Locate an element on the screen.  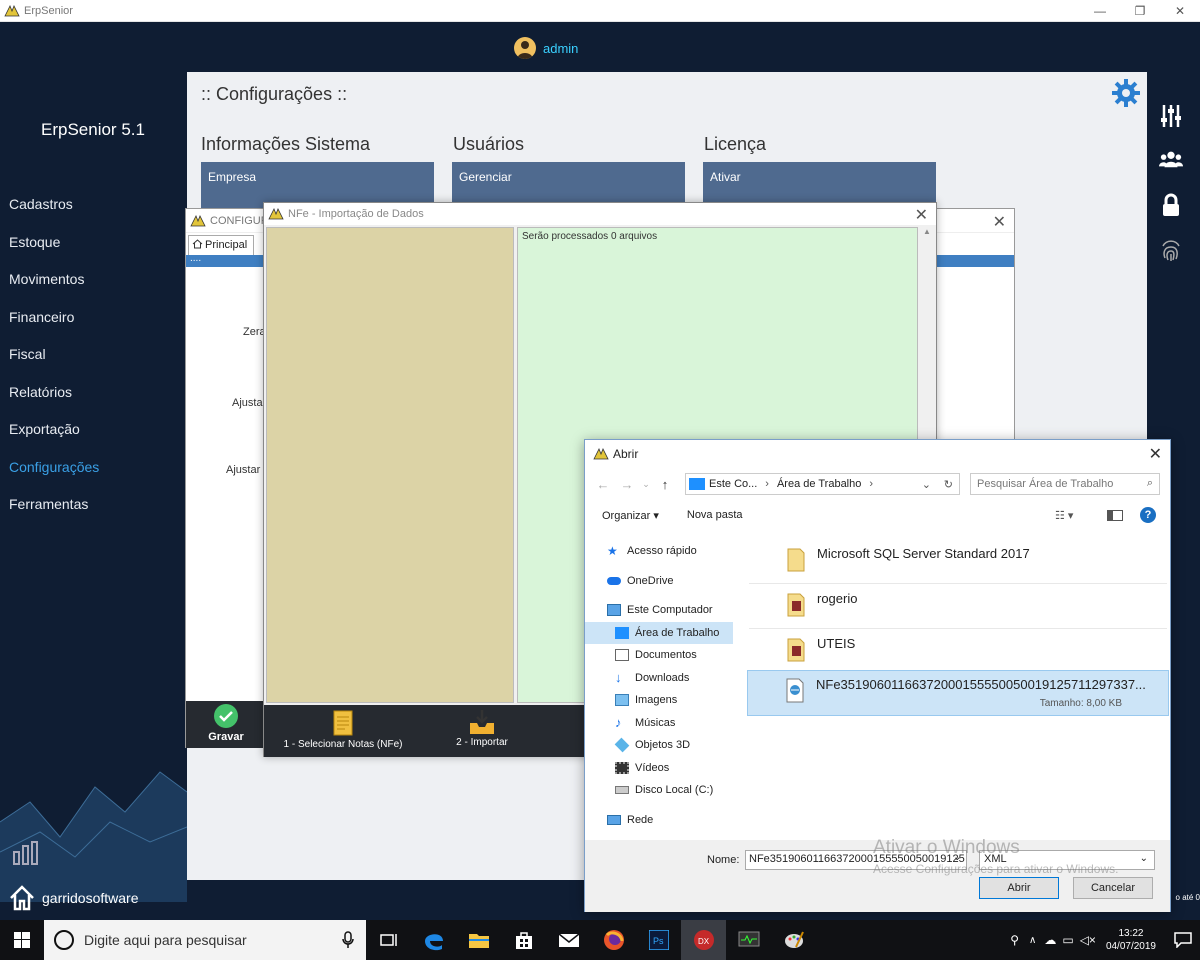
home-icon is located at coordinates (22, 898).